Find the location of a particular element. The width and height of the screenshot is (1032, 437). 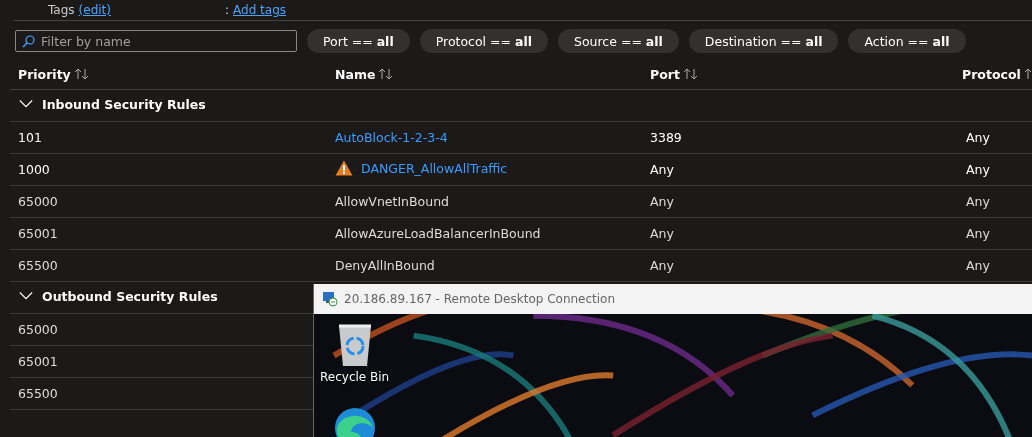

group-header: Inbound Security Rules is located at coordinates (124, 104).